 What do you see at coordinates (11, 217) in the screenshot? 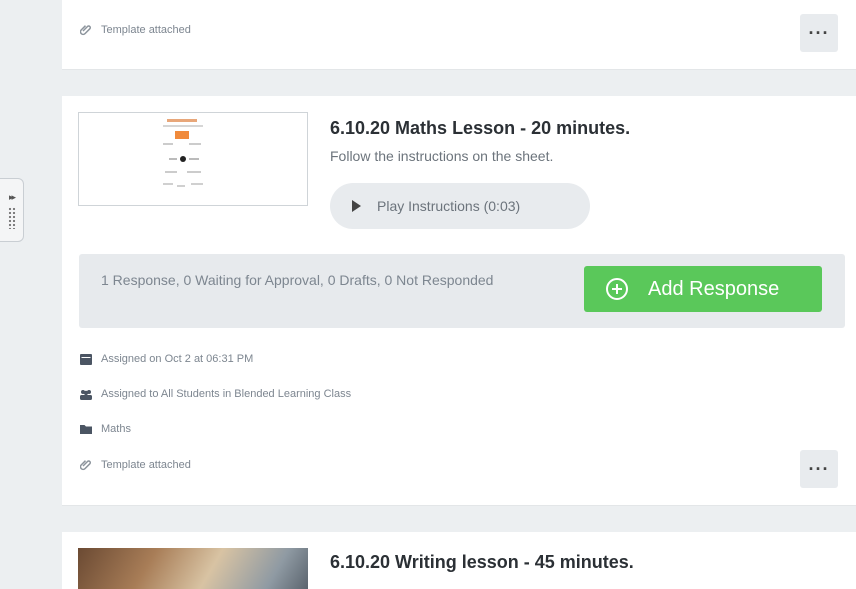
I see `grip-icon` at bounding box center [11, 217].